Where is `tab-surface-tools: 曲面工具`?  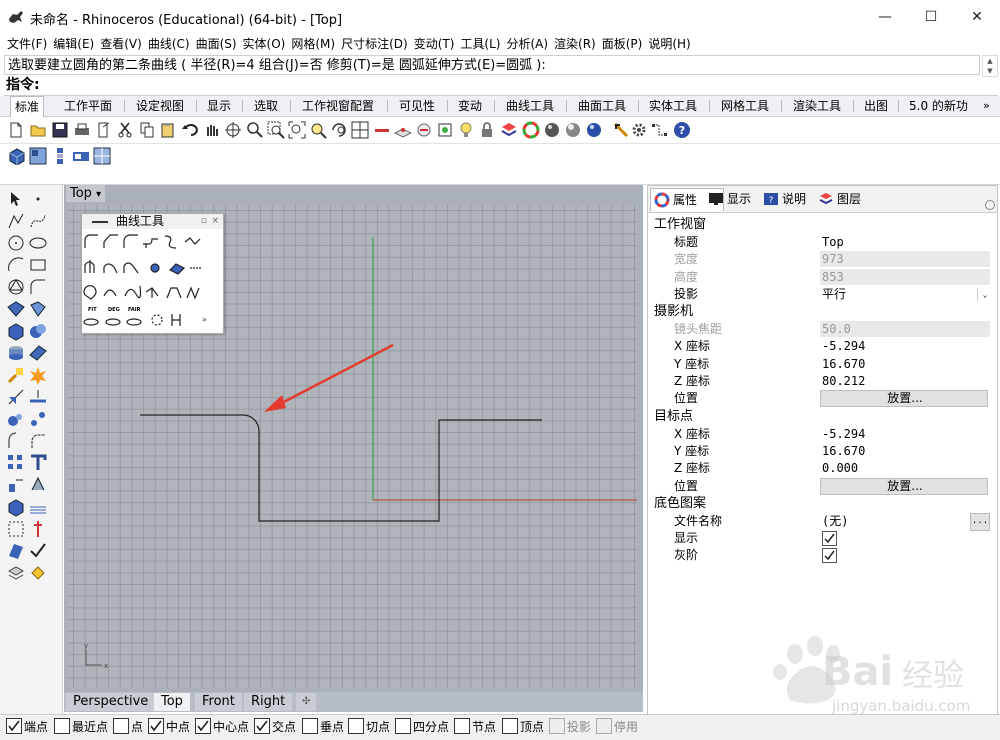
tab-surface-tools: 曲面工具 is located at coordinates (602, 106).